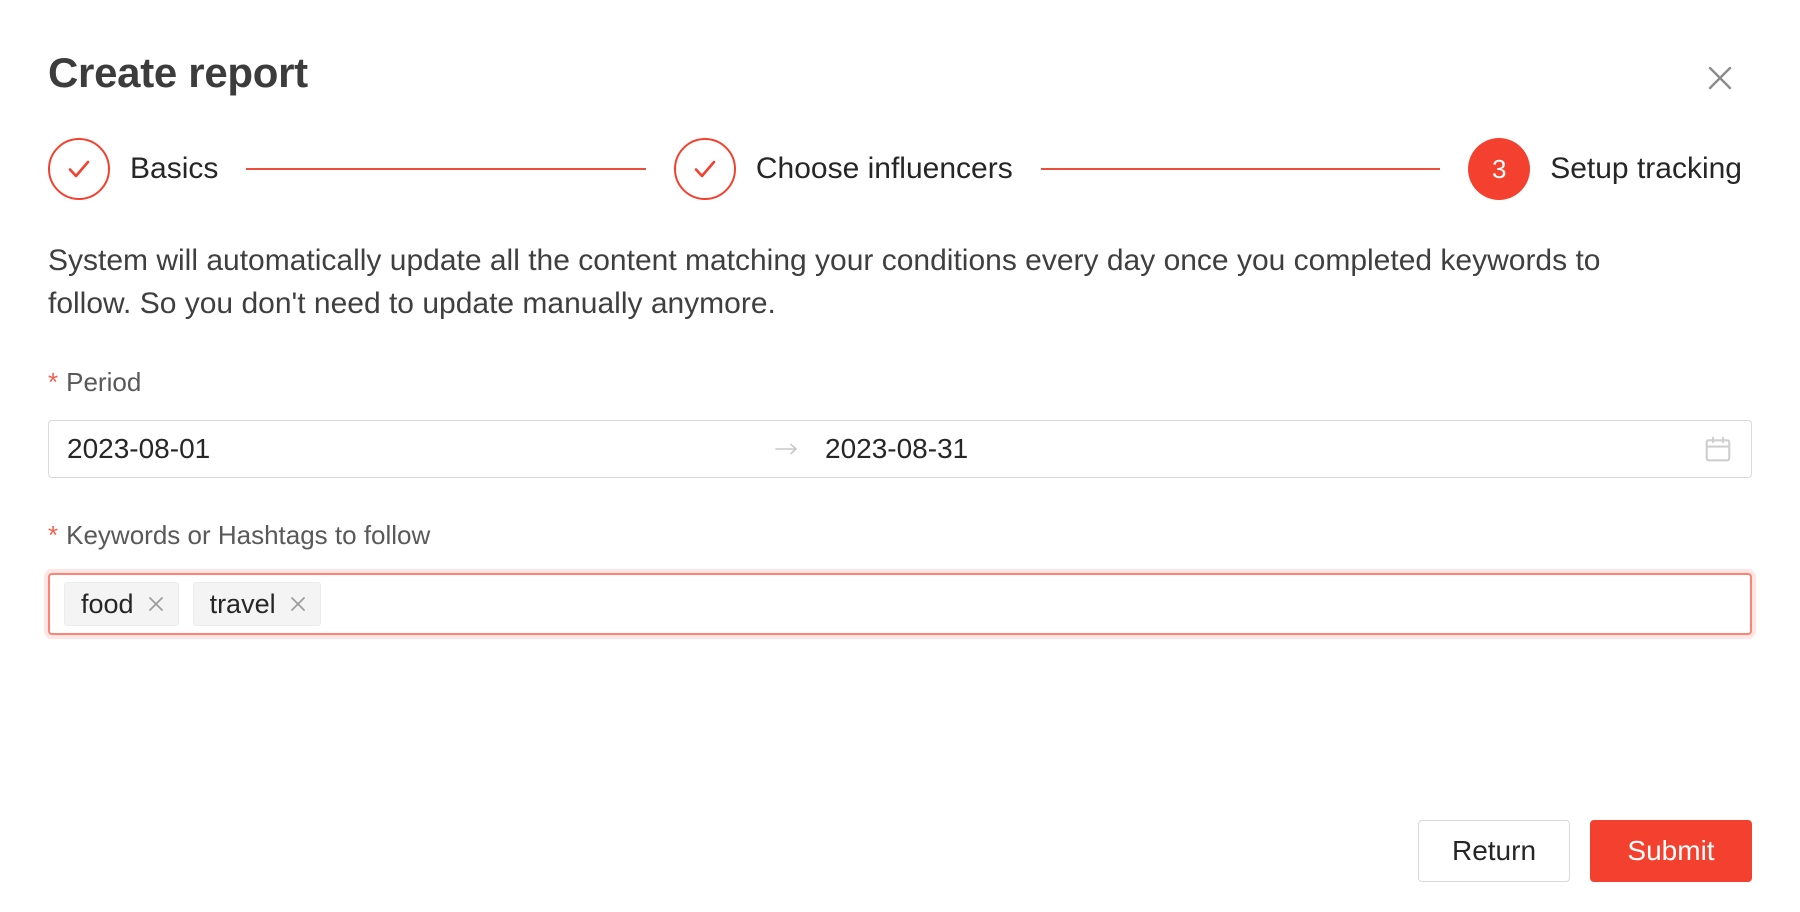 Image resolution: width=1800 pixels, height=912 pixels. Describe the element at coordinates (1499, 169) in the screenshot. I see `step-number-badge: 3` at that location.